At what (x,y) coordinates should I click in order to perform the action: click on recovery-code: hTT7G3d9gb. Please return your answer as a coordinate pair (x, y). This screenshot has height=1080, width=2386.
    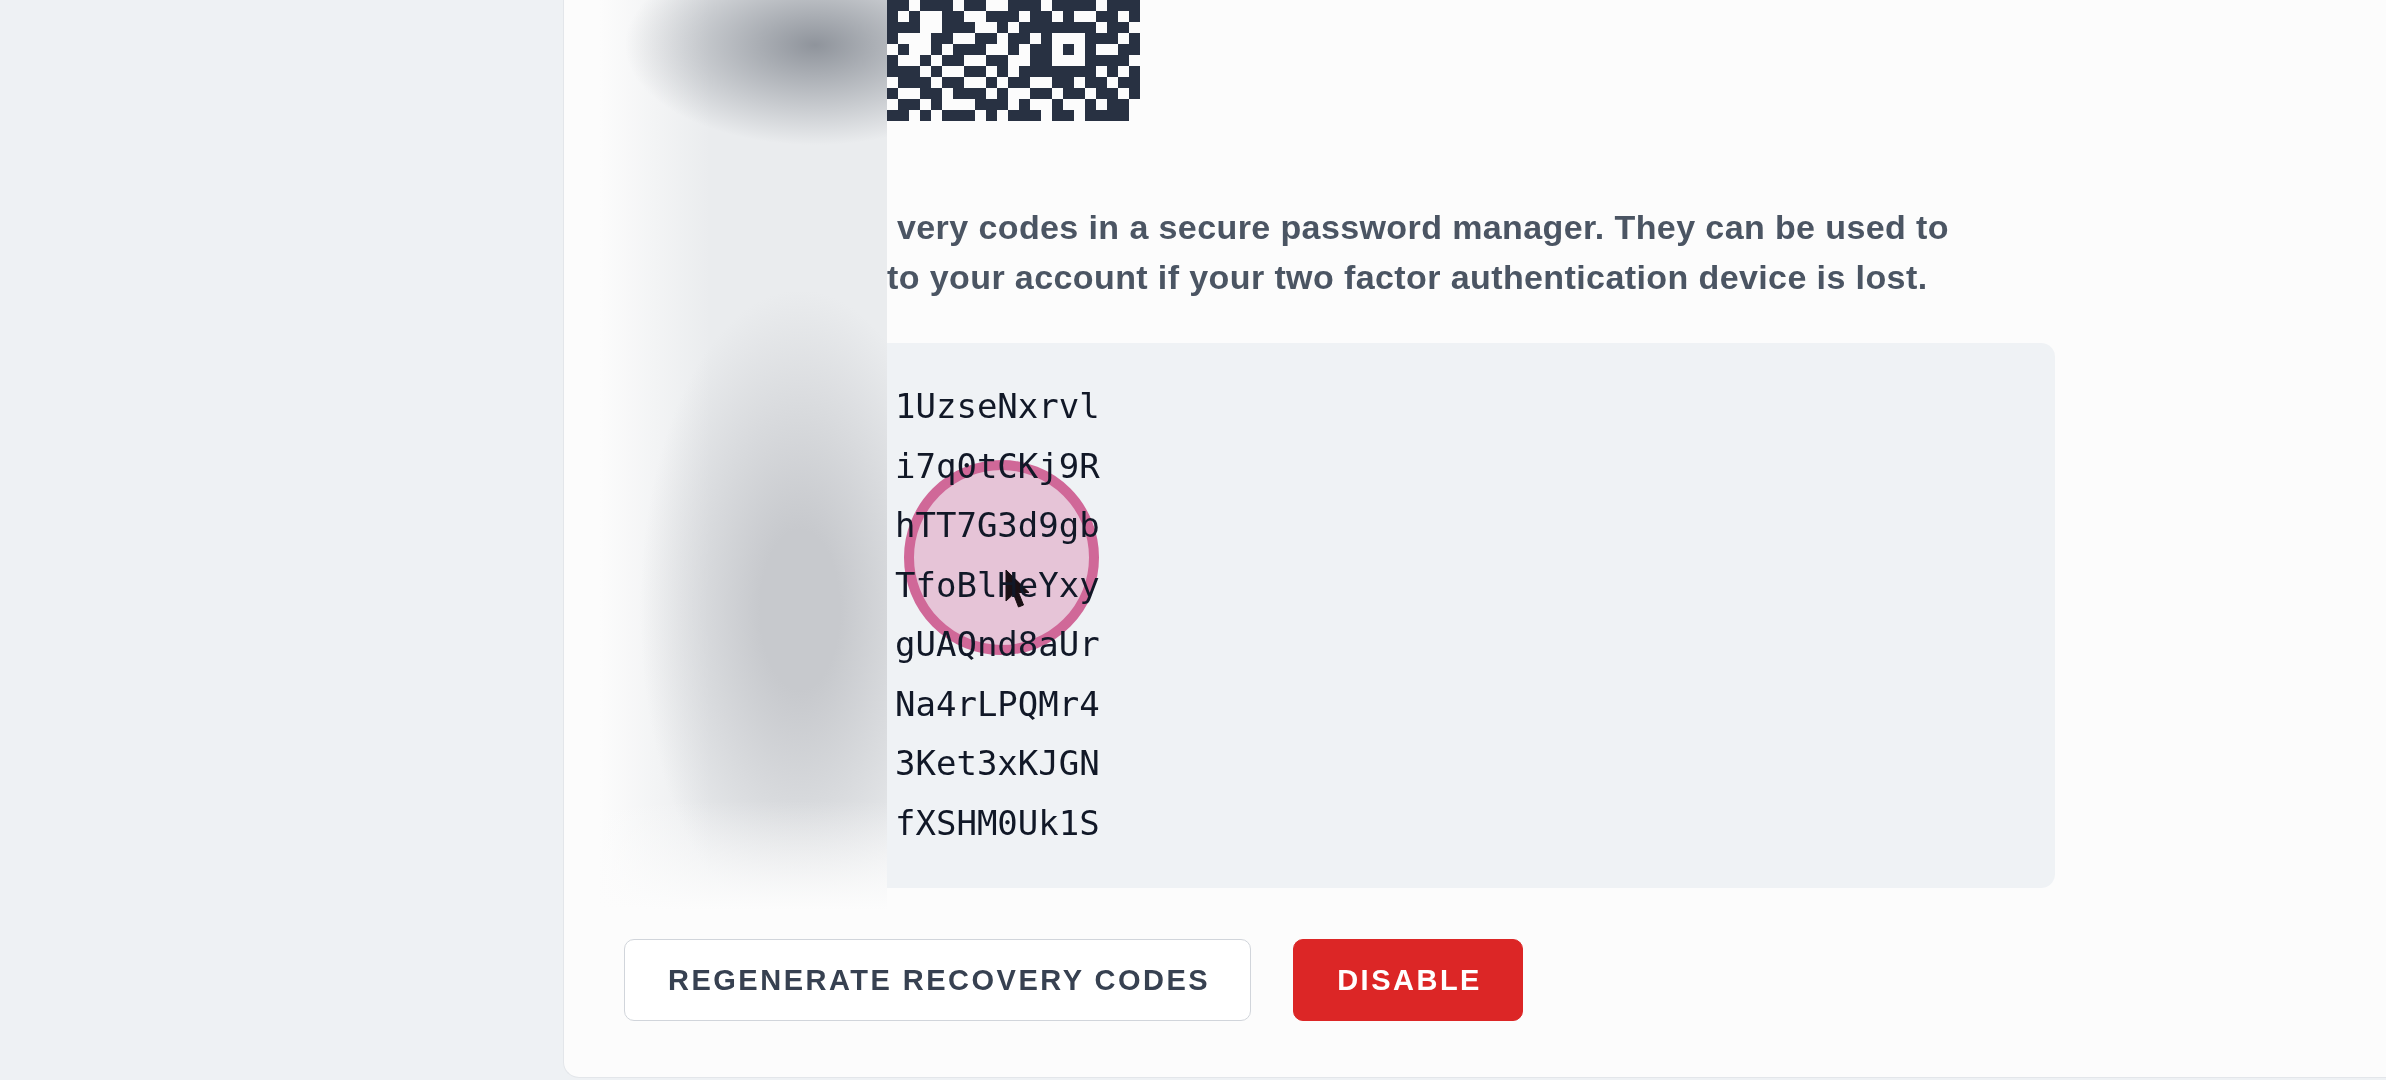
    Looking at the image, I should click on (997, 525).